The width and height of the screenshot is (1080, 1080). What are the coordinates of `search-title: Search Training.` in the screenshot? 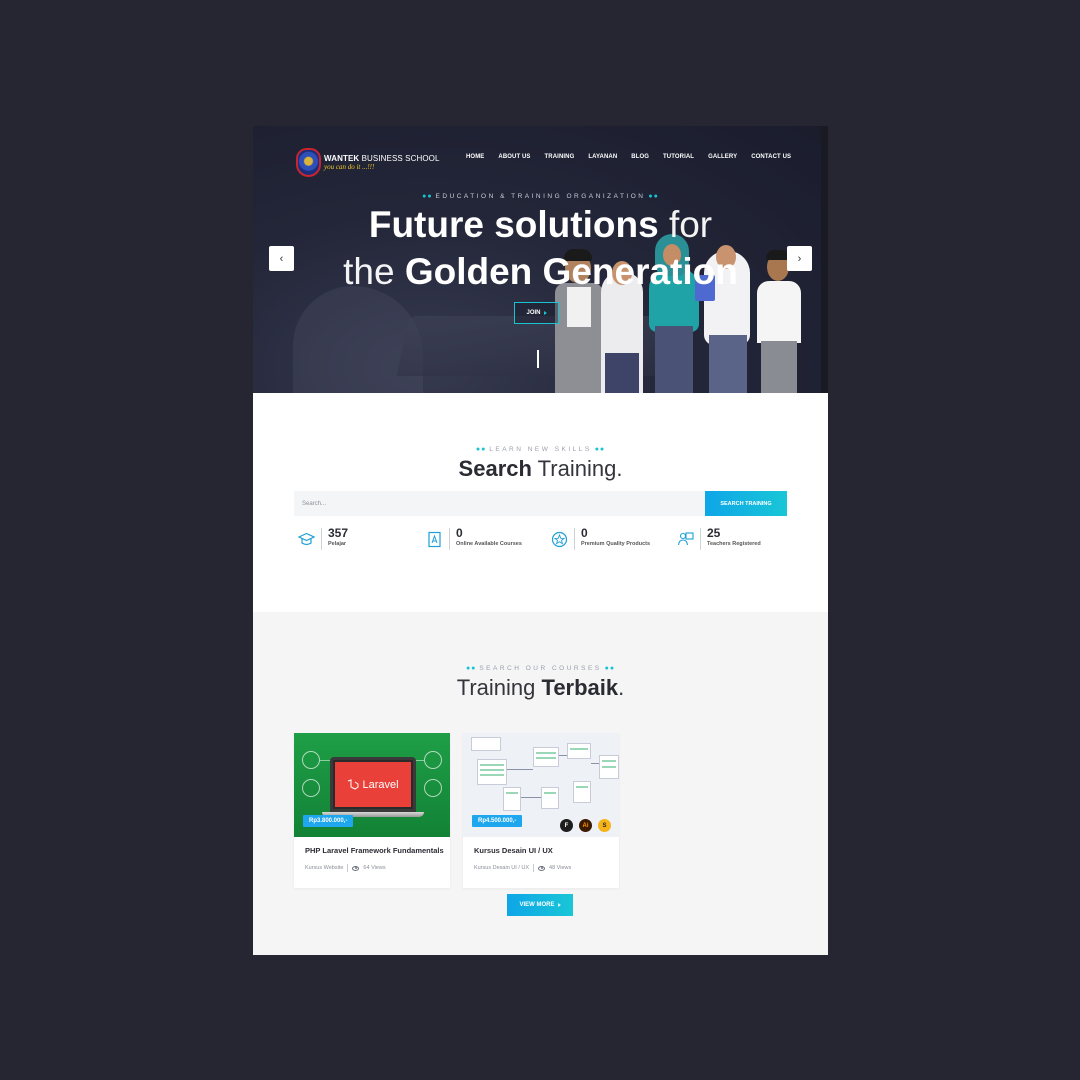 It's located at (540, 468).